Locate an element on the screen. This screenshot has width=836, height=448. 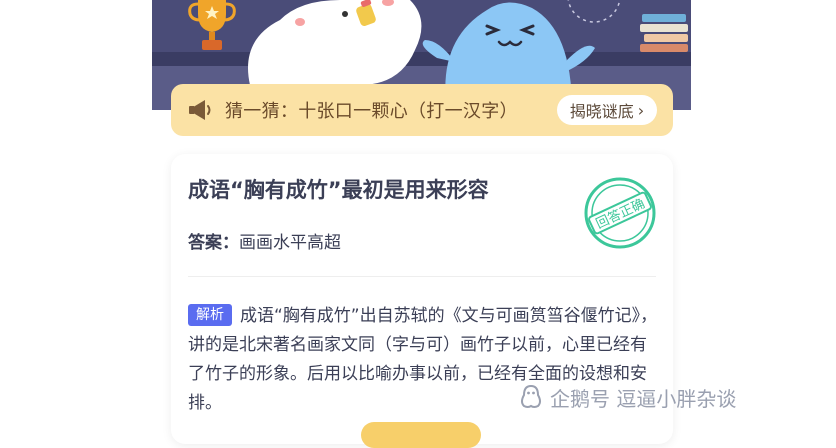
answer-line: 答案：画画水平高超 is located at coordinates (264, 240).